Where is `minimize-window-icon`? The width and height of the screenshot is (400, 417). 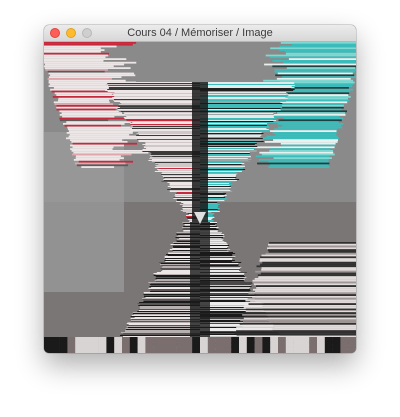 minimize-window-icon is located at coordinates (71, 33).